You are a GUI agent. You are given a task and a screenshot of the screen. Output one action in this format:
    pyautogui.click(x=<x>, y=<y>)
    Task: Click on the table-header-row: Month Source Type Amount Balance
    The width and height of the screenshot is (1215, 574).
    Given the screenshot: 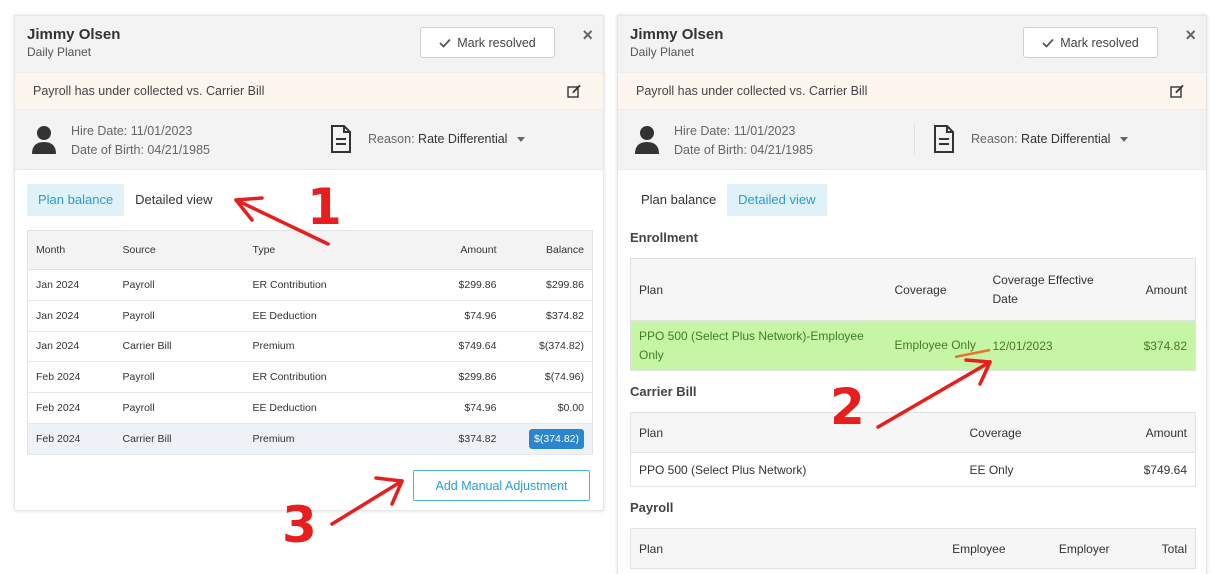 What is the action you would take?
    pyautogui.click(x=310, y=250)
    